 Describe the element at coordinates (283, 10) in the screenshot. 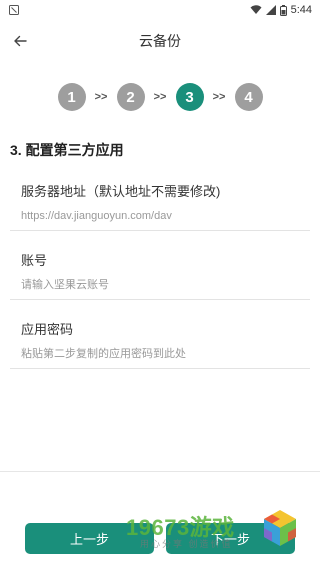

I see `battery-icon` at that location.